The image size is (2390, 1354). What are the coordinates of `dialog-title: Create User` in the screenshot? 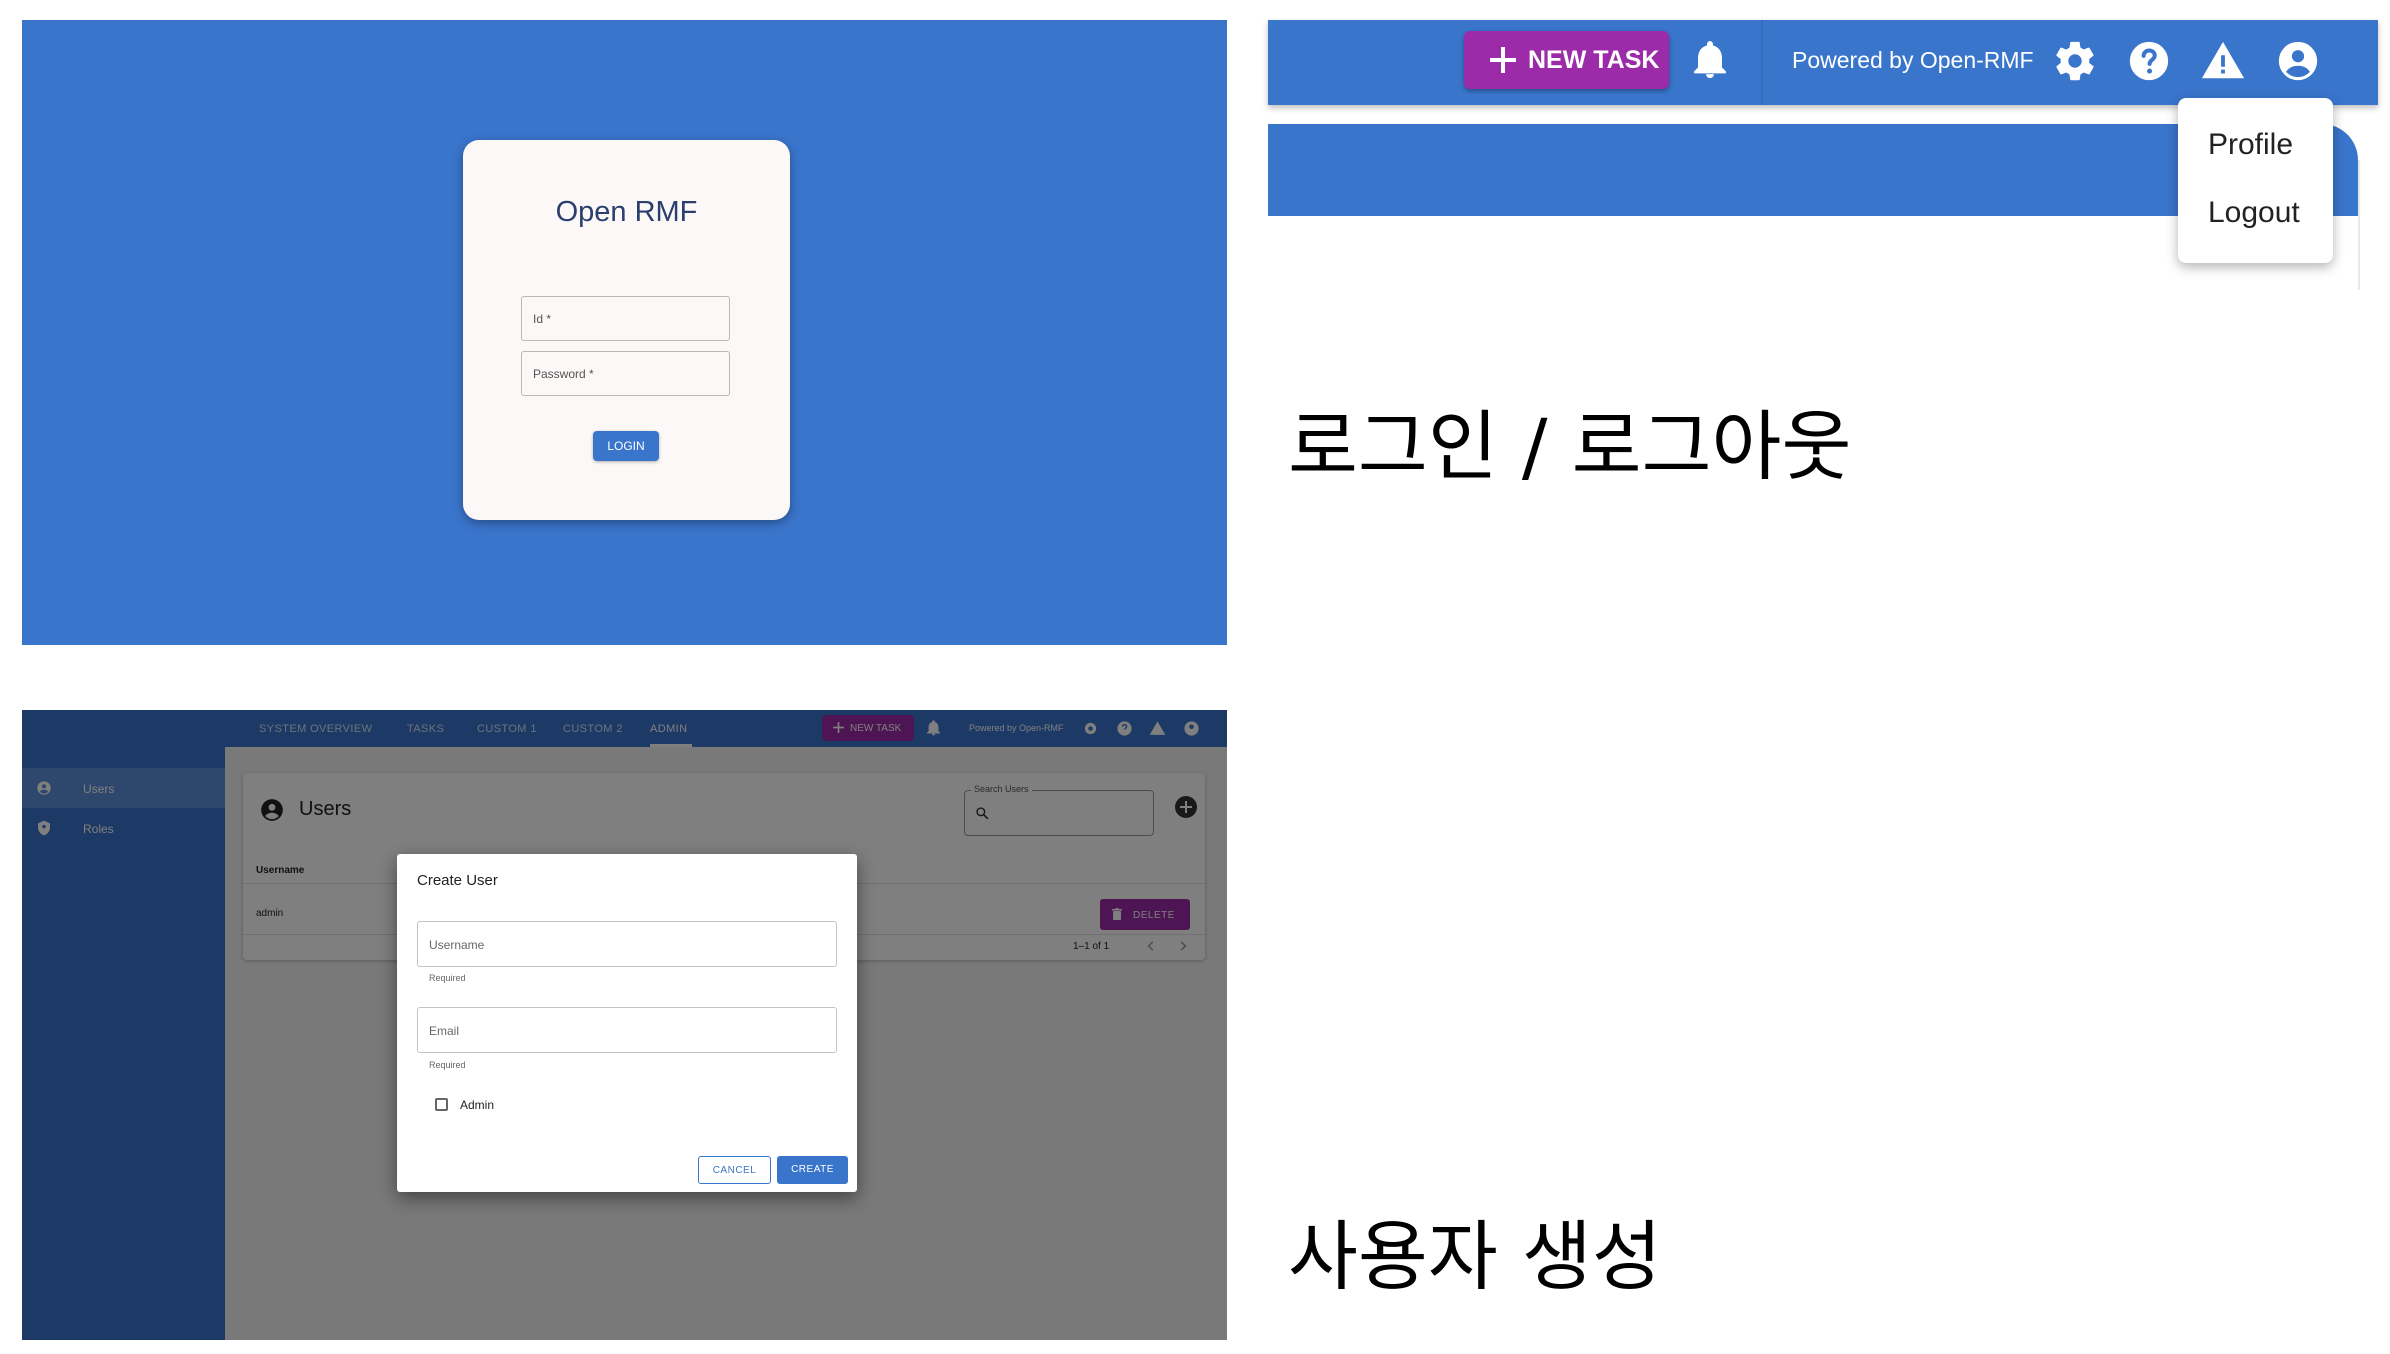 It's located at (457, 880).